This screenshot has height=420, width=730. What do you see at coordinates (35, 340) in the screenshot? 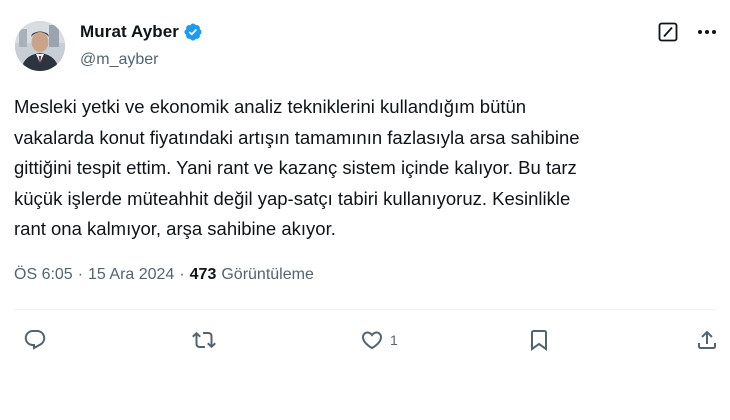
I see `reply-icon` at bounding box center [35, 340].